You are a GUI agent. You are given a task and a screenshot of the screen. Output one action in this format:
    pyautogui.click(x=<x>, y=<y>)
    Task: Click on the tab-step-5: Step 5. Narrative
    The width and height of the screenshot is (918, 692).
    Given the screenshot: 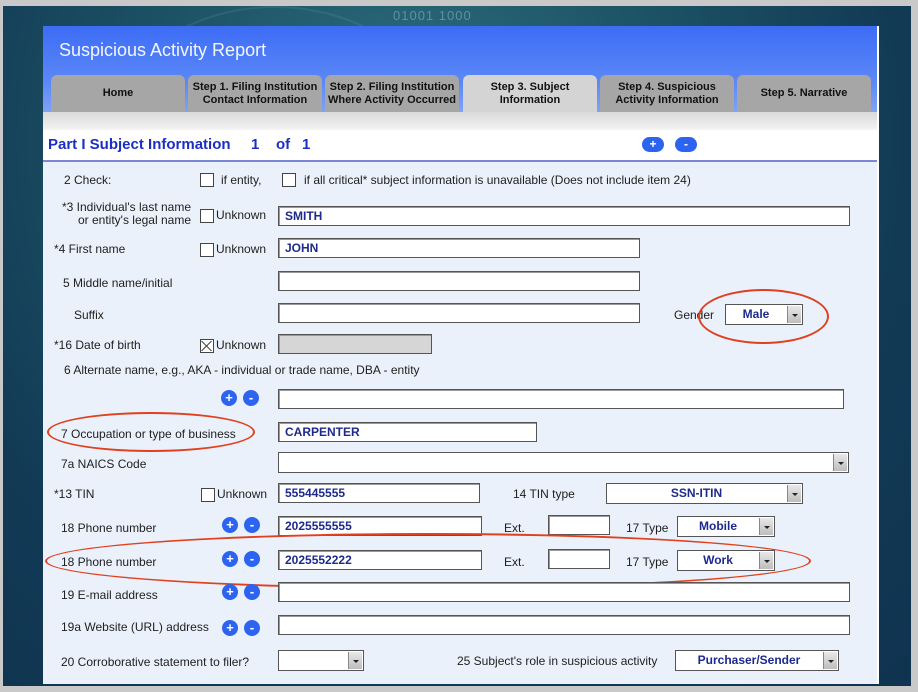 What is the action you would take?
    pyautogui.click(x=804, y=93)
    